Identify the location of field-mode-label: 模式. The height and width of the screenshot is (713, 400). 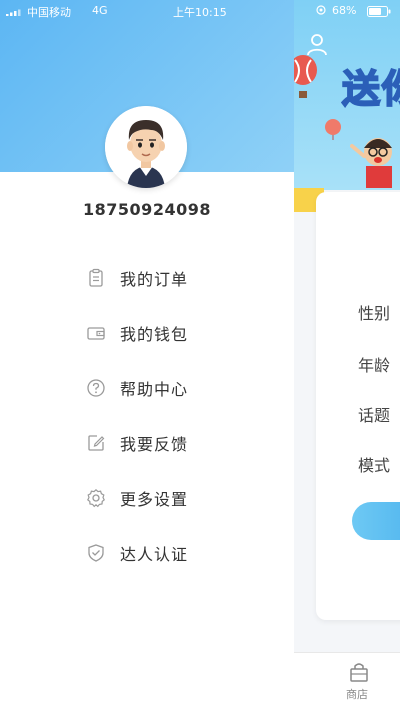
(374, 465).